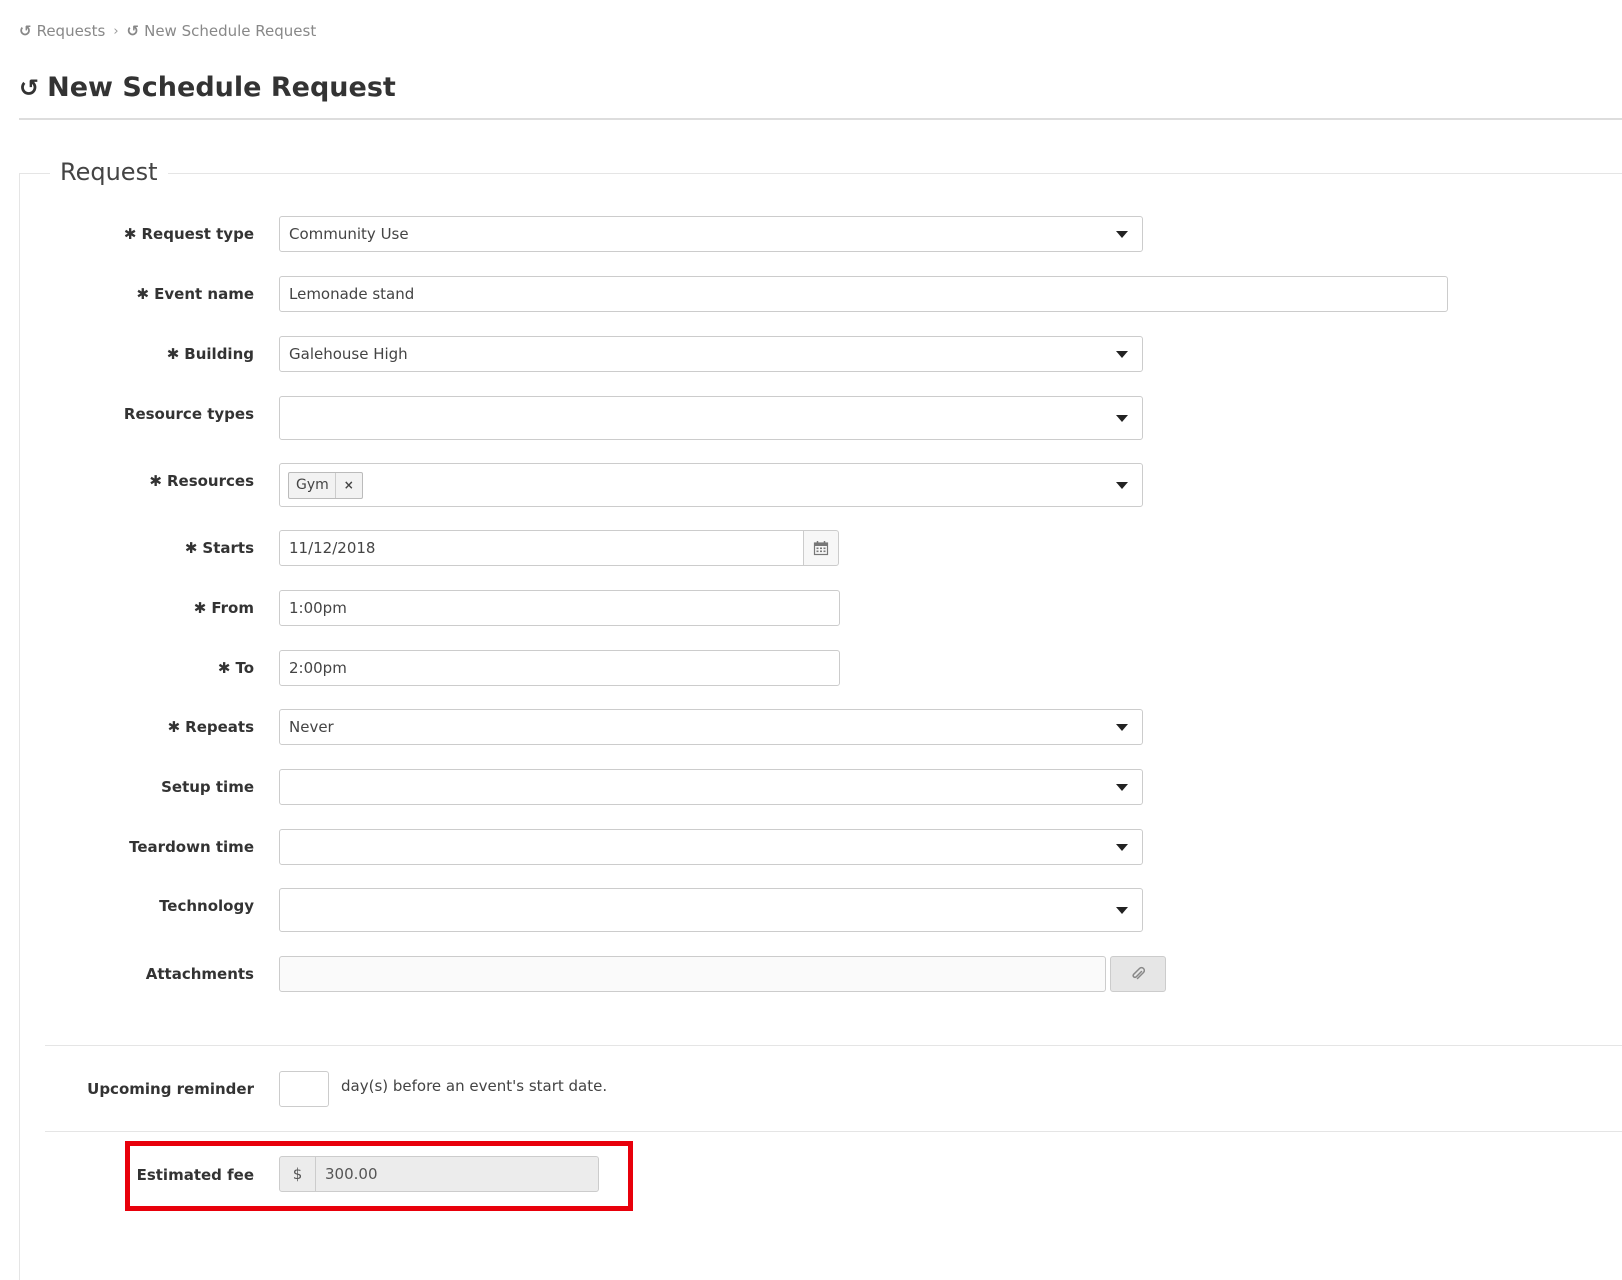 Image resolution: width=1622 pixels, height=1280 pixels. Describe the element at coordinates (349, 234) in the screenshot. I see `request-type-value: Community Use` at that location.